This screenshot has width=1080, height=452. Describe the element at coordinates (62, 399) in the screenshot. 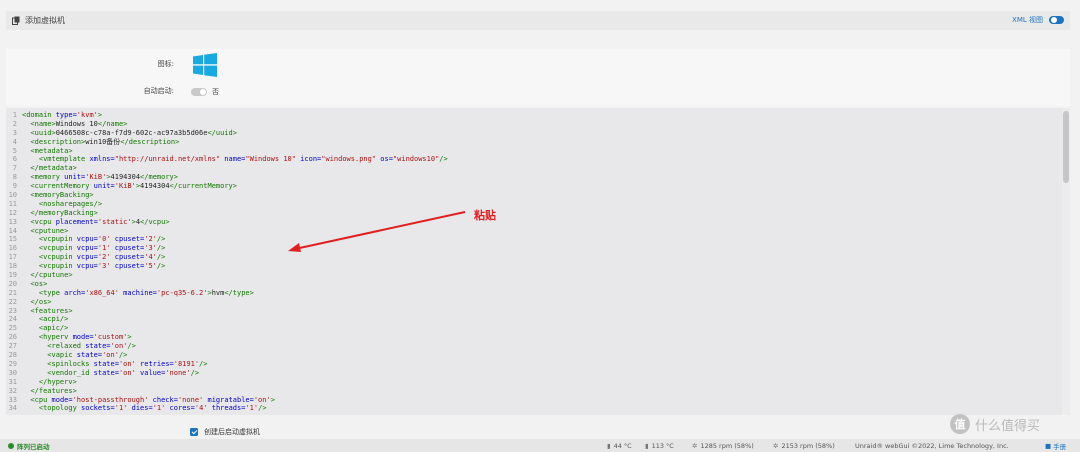

I see `code-token: mode=` at that location.